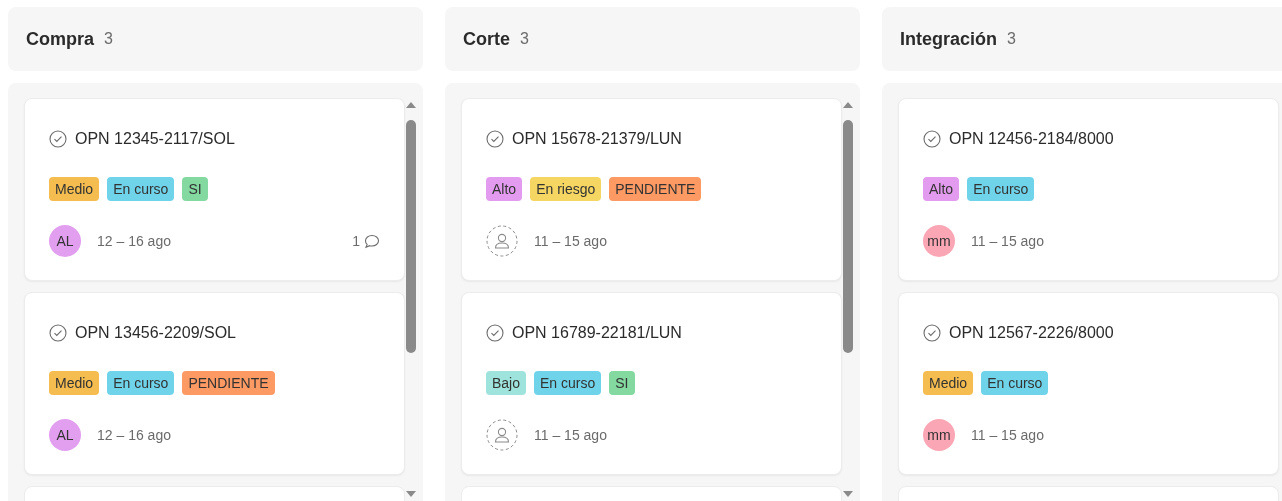 The width and height of the screenshot is (1282, 501). What do you see at coordinates (506, 383) in the screenshot?
I see `status-tag: Bajo` at bounding box center [506, 383].